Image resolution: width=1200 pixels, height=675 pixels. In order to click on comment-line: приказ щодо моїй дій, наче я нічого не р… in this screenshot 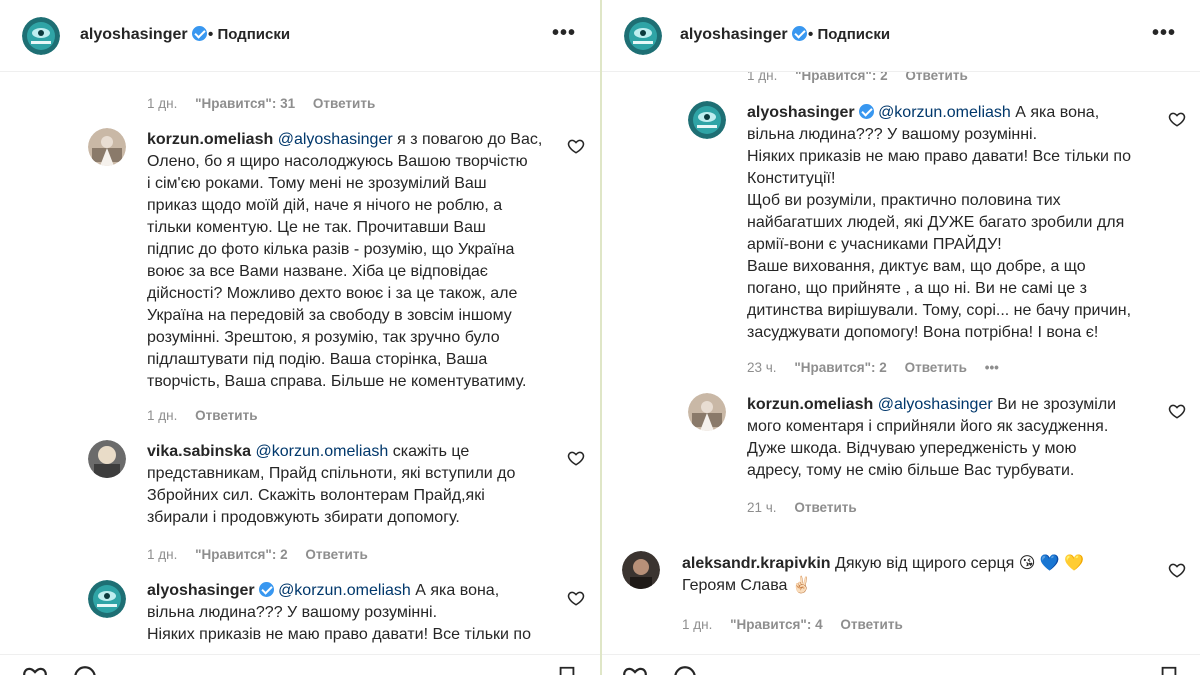, I will do `click(325, 205)`.